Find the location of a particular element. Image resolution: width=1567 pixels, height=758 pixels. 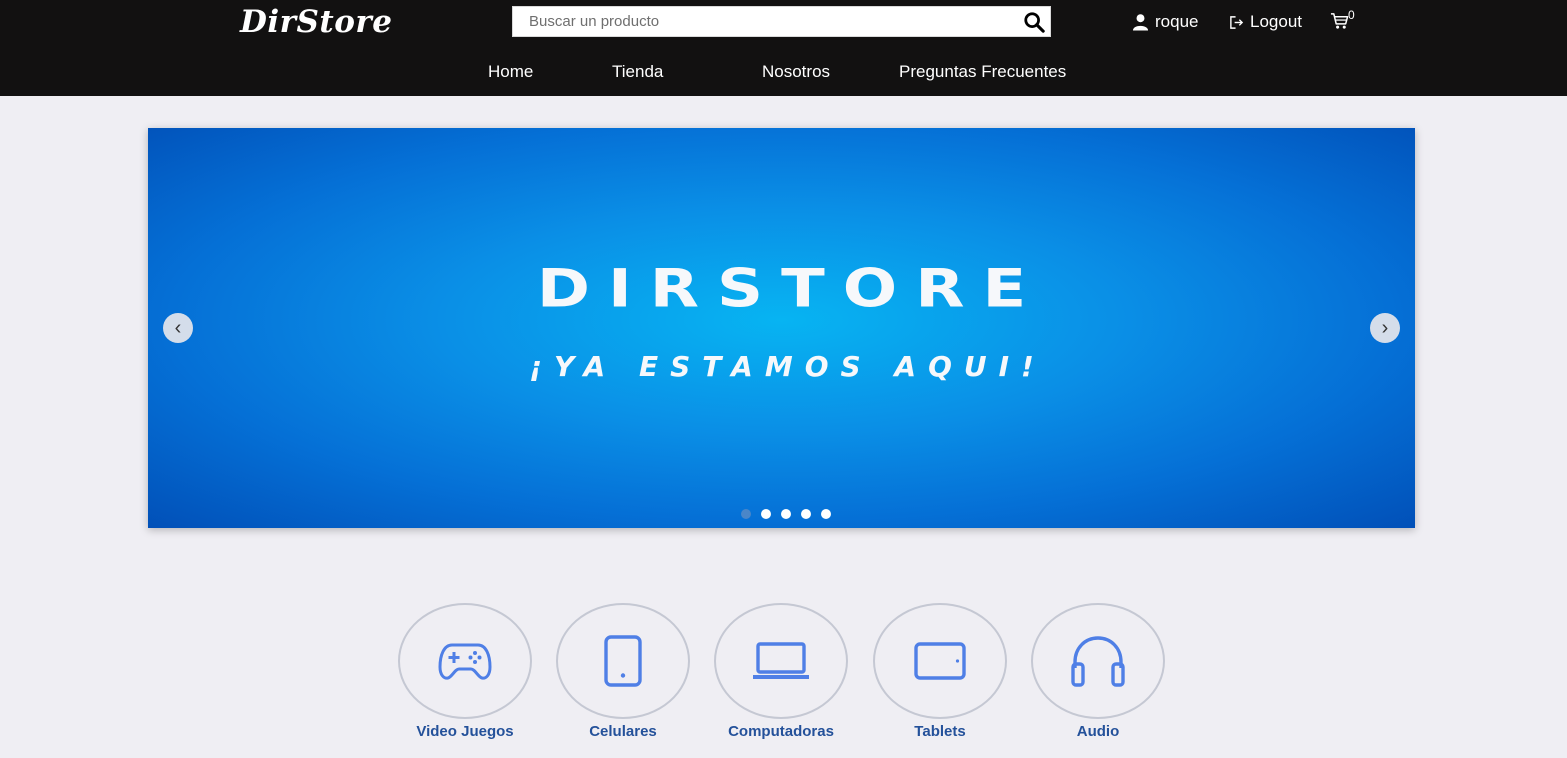

laptop-icon is located at coordinates (781, 660).